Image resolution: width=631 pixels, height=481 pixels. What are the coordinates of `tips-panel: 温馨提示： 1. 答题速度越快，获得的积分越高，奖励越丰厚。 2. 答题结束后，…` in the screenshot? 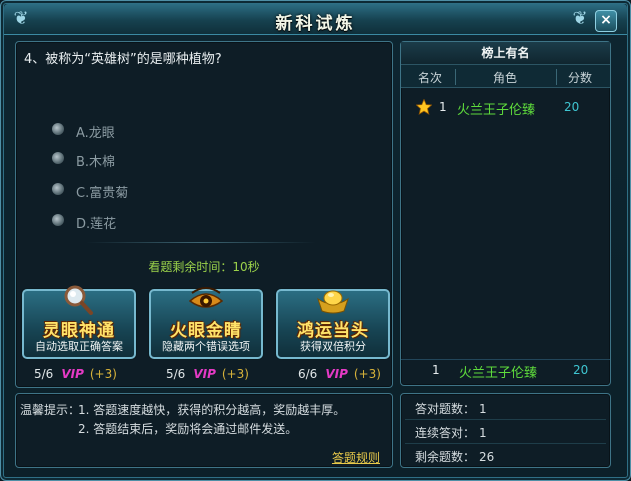 It's located at (204, 430).